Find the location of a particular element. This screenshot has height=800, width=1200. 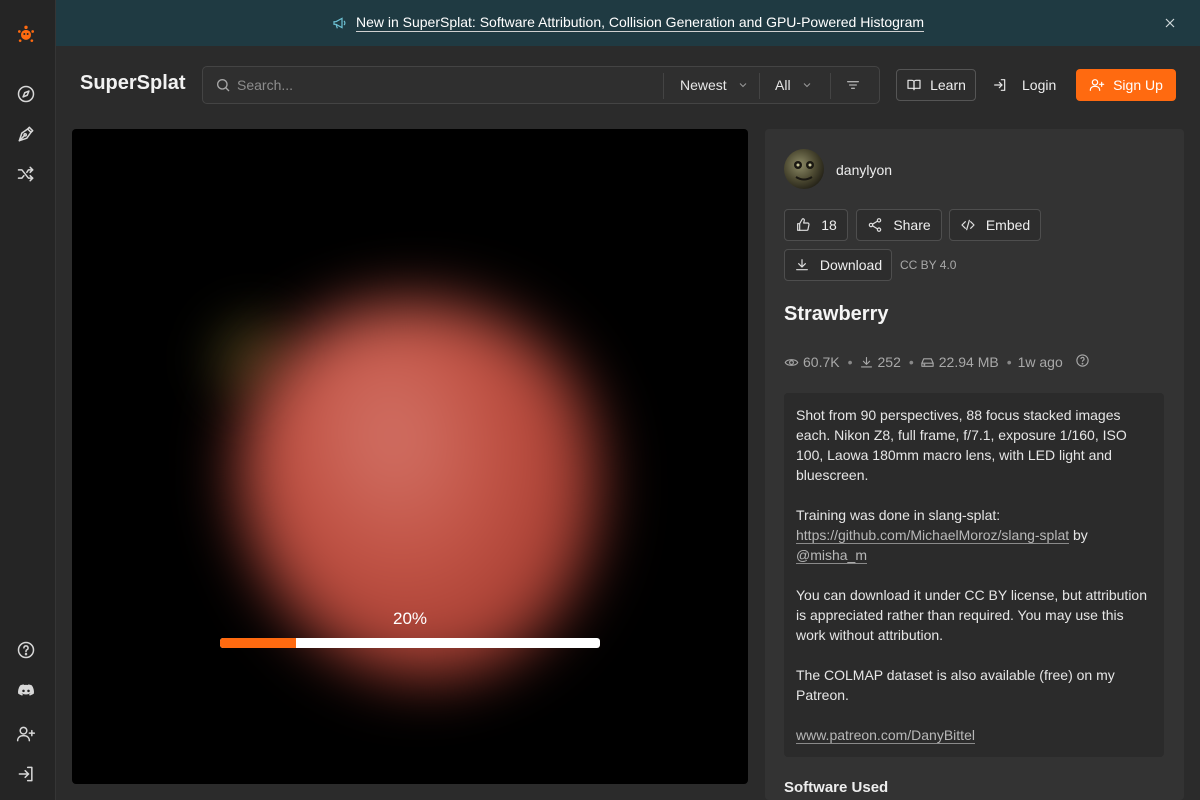

size-stat: 22.94 MB is located at coordinates (959, 362).